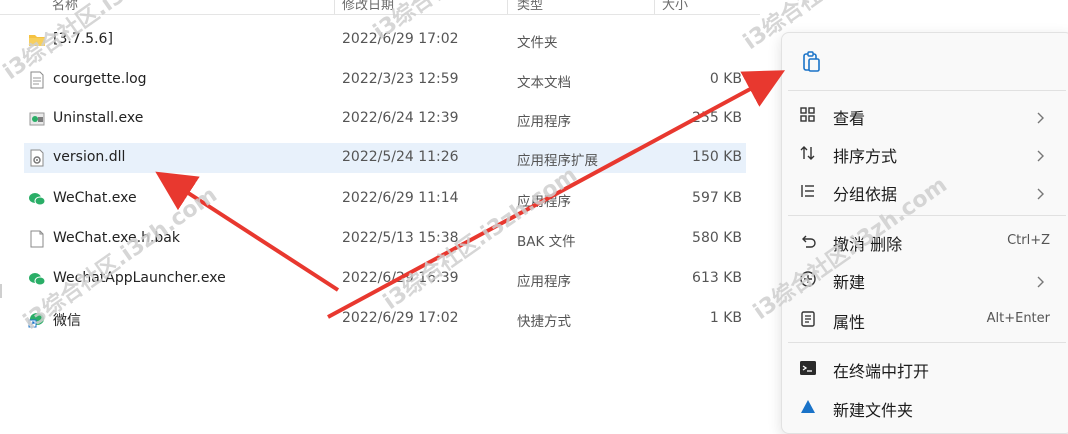 Image resolution: width=1068 pixels, height=434 pixels. I want to click on file-name: 微信, so click(67, 321).